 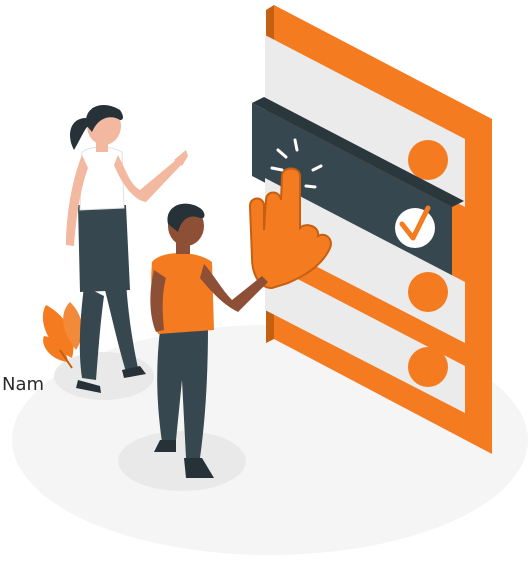 What do you see at coordinates (428, 160) in the screenshot?
I see `option-1-radio` at bounding box center [428, 160].